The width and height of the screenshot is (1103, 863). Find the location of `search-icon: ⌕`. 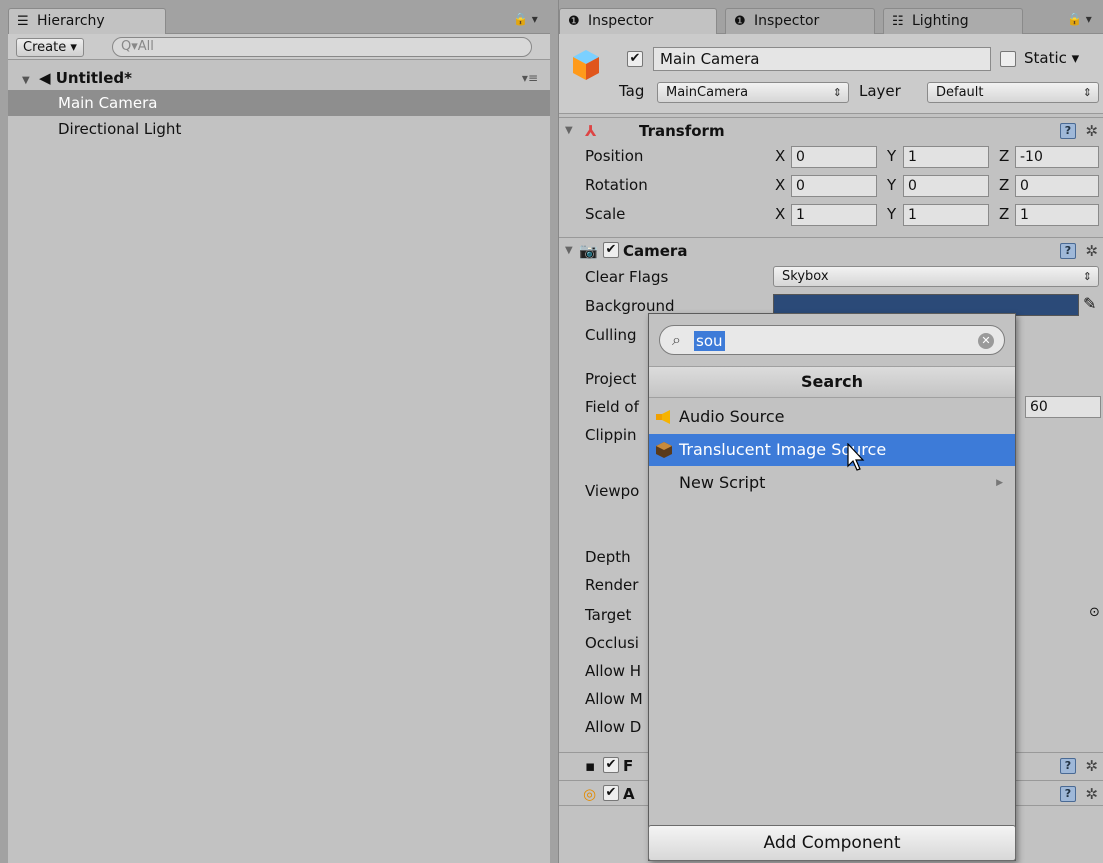

search-icon: ⌕ is located at coordinates (676, 339).